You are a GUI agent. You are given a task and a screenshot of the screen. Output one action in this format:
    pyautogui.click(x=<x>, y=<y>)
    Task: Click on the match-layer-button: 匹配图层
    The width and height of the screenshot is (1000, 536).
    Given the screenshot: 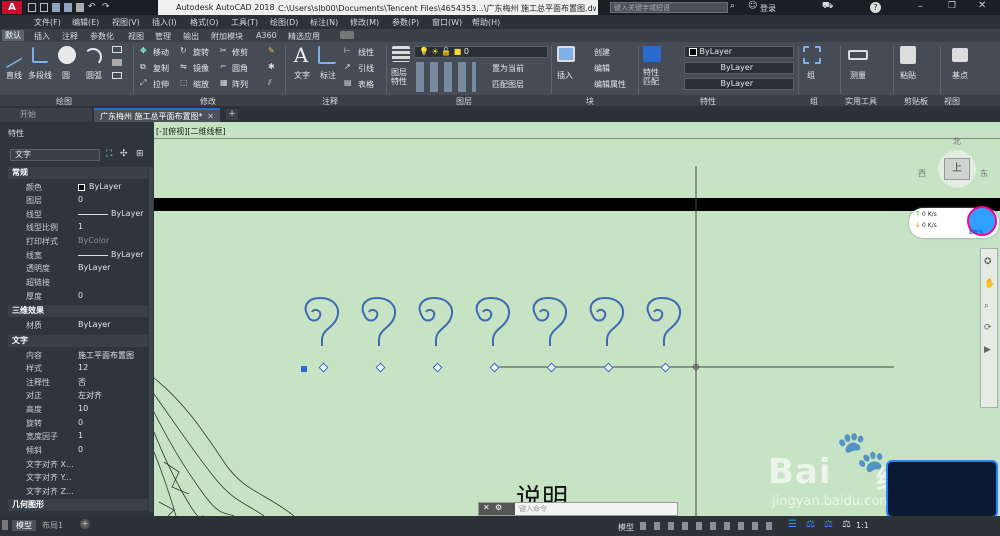 What is the action you would take?
    pyautogui.click(x=508, y=84)
    